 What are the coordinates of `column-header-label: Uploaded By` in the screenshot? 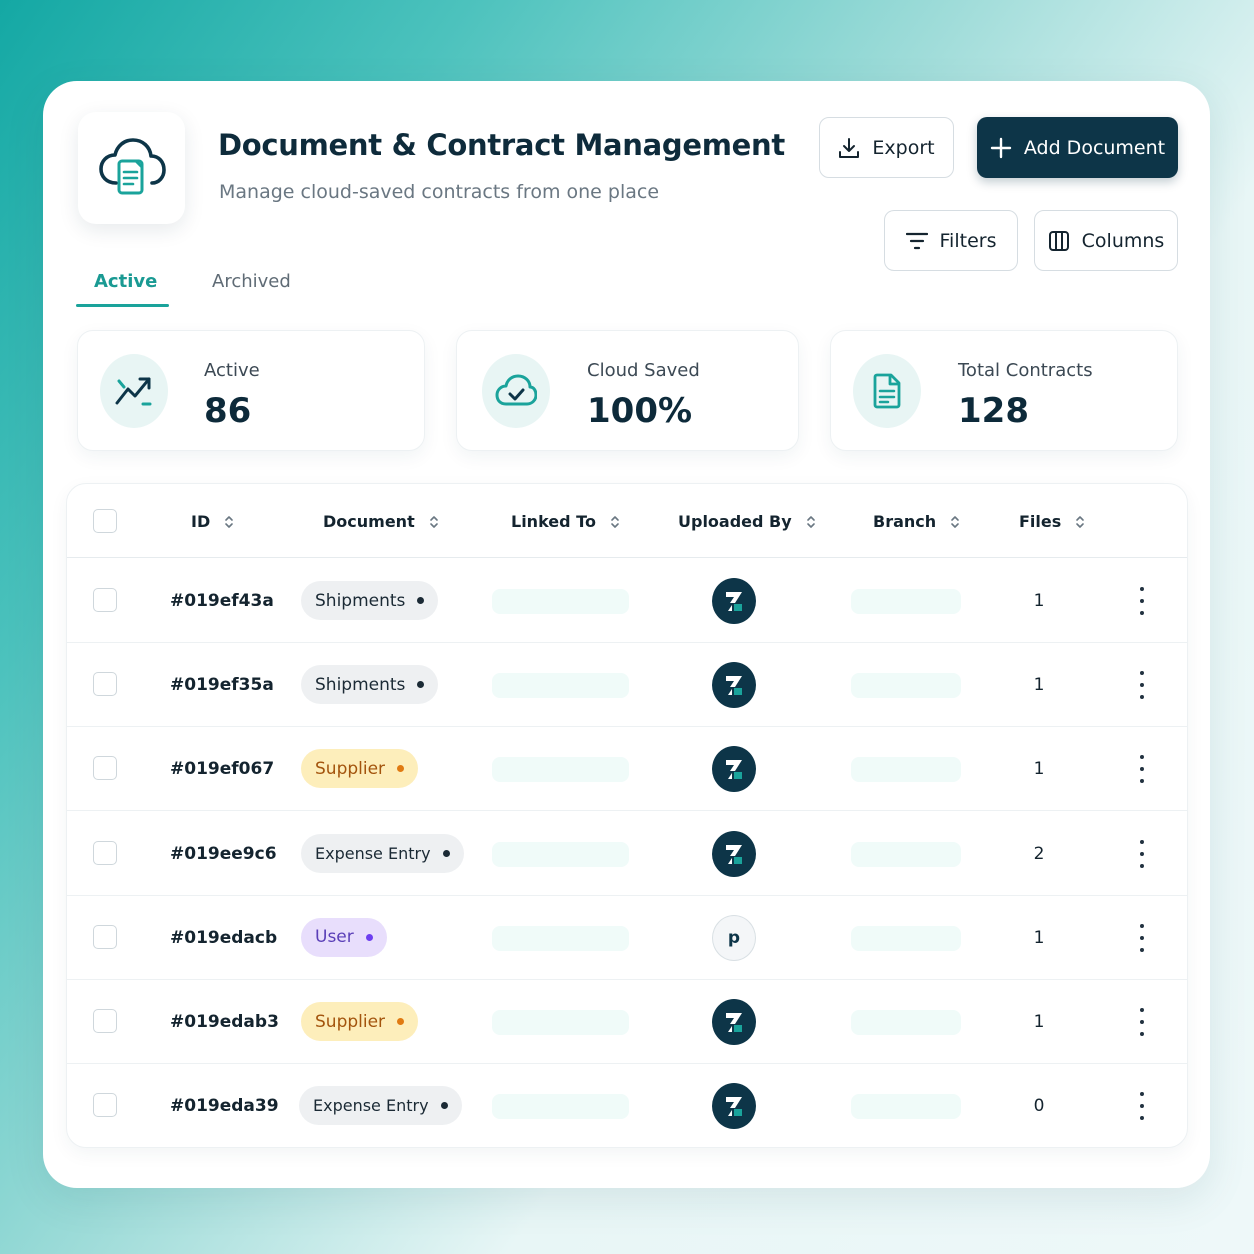 It's located at (735, 521).